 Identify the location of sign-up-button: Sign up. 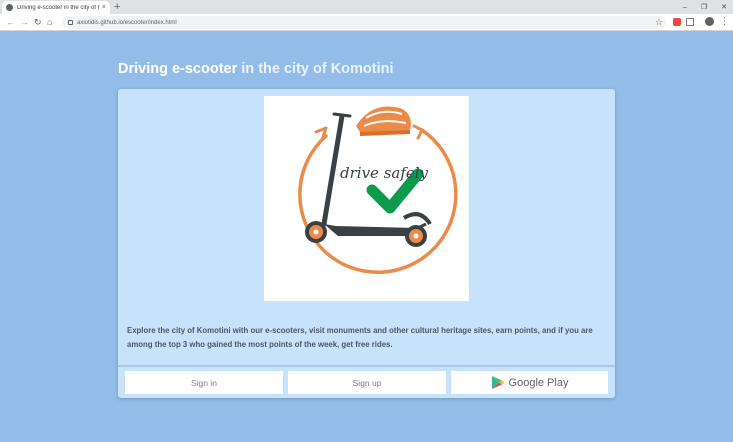
(367, 382).